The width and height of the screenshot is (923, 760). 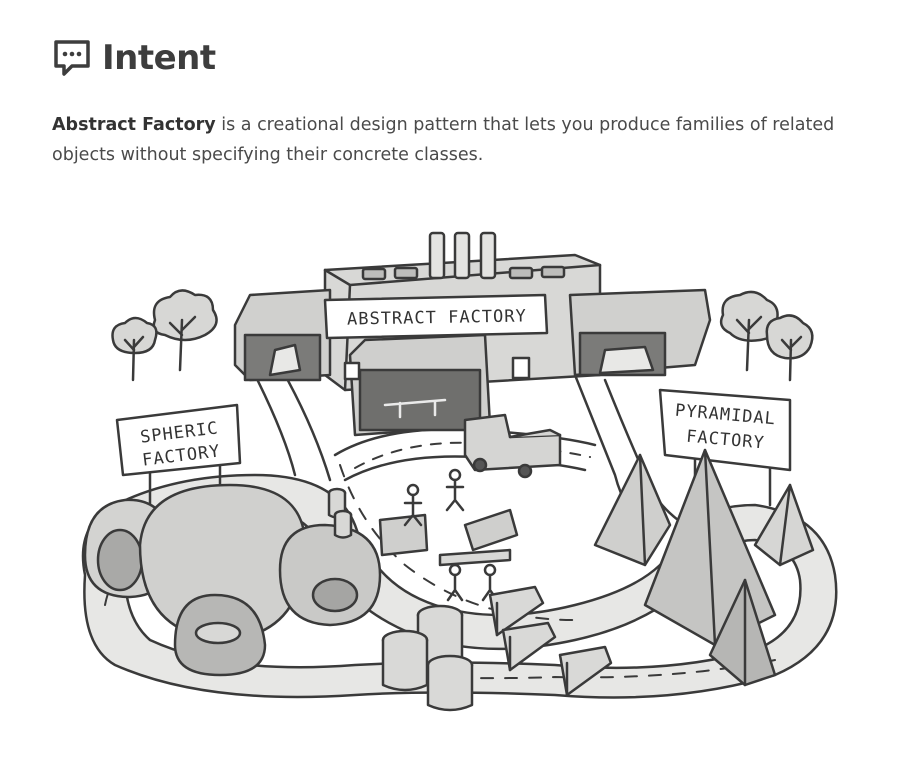 I want to click on section-title: Intent, so click(x=159, y=58).